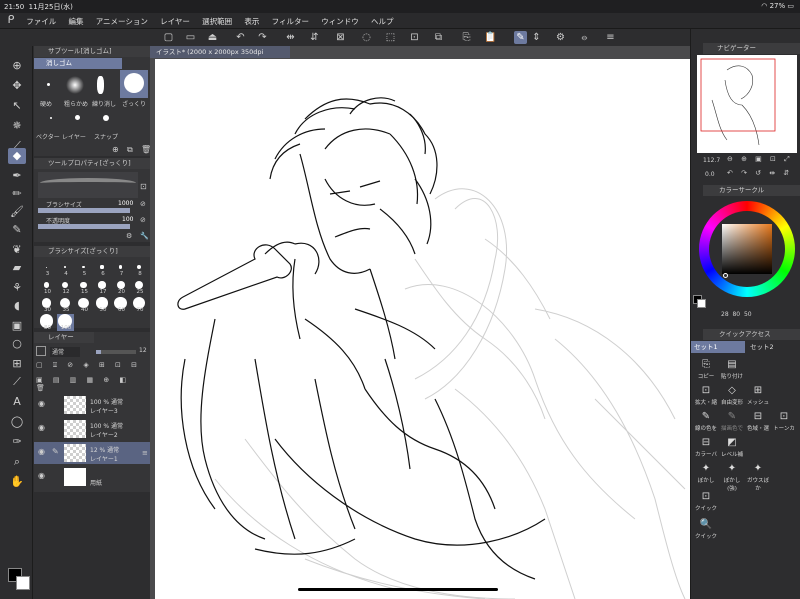  I want to click on brush-size-value: 1000, so click(125, 203).